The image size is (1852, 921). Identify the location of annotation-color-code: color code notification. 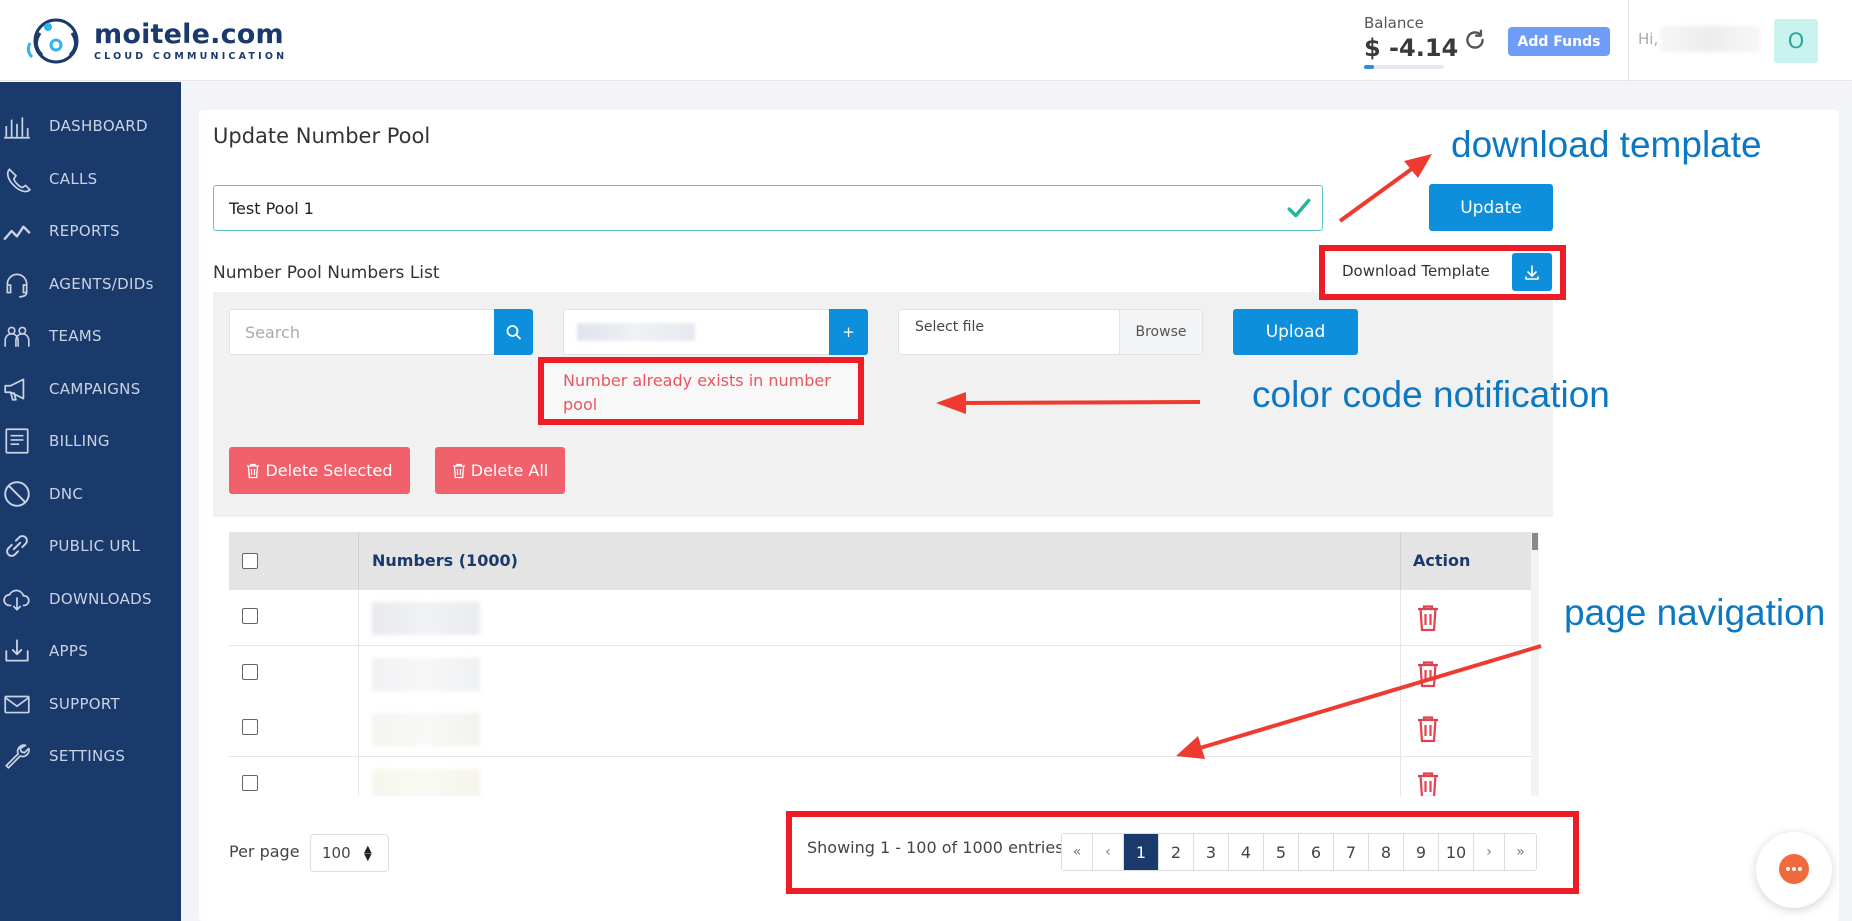
(1431, 394).